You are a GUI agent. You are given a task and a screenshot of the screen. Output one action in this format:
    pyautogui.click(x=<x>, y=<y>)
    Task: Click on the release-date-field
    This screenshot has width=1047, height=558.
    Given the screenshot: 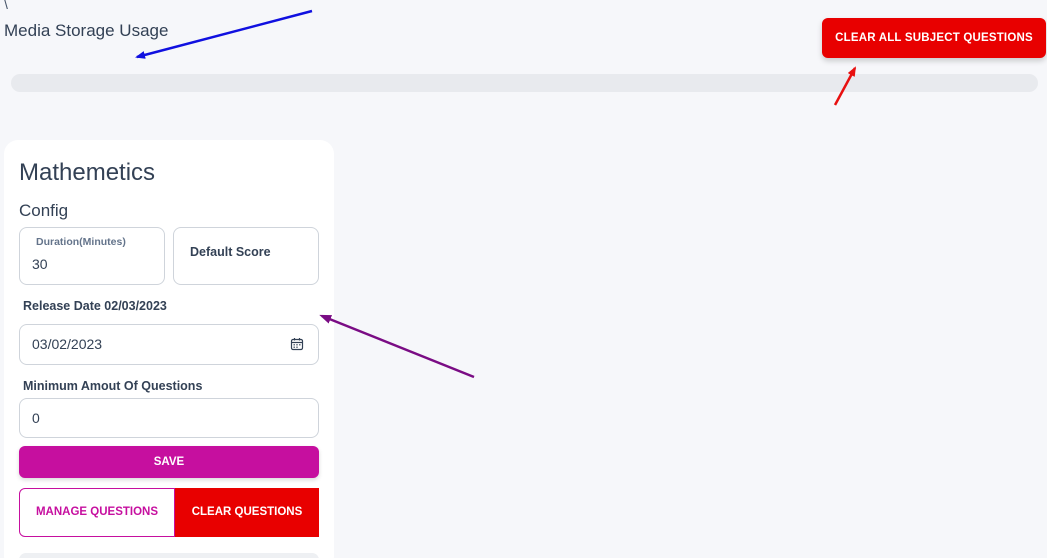 What is the action you would take?
    pyautogui.click(x=169, y=344)
    